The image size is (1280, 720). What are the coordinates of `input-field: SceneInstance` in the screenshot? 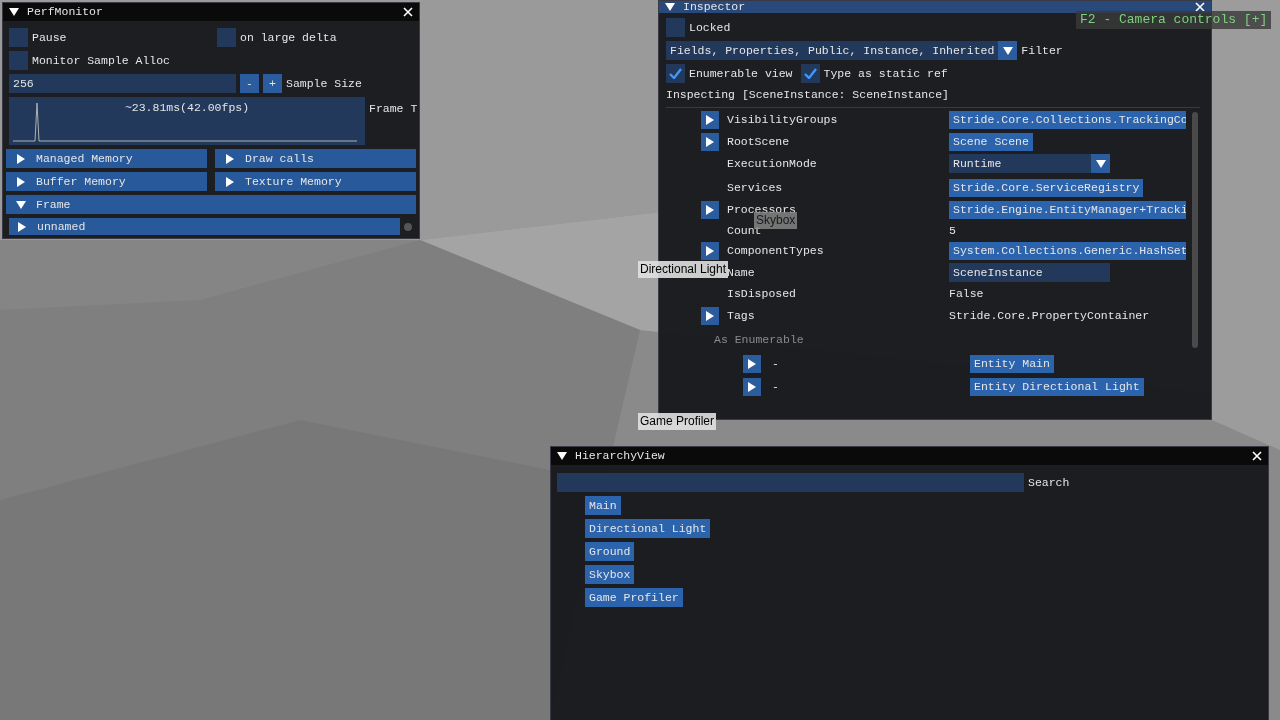 It's located at (1029, 272).